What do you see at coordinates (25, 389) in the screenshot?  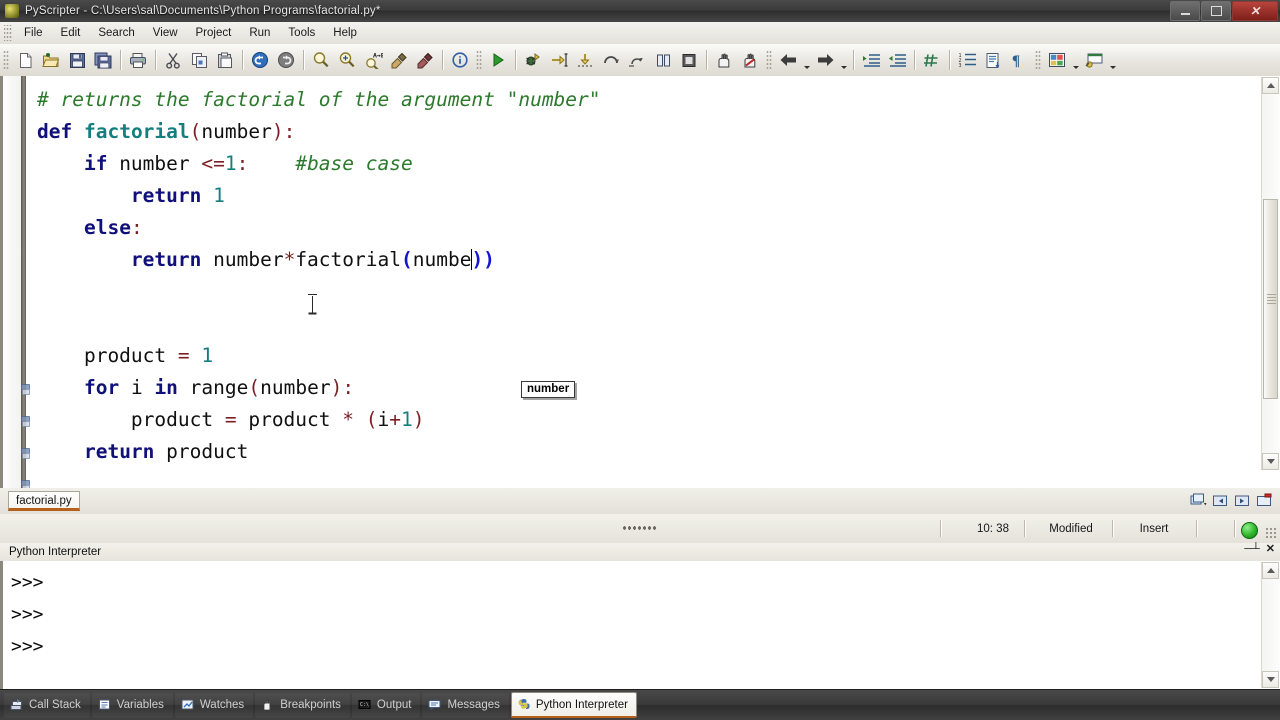 I see `change-marker` at bounding box center [25, 389].